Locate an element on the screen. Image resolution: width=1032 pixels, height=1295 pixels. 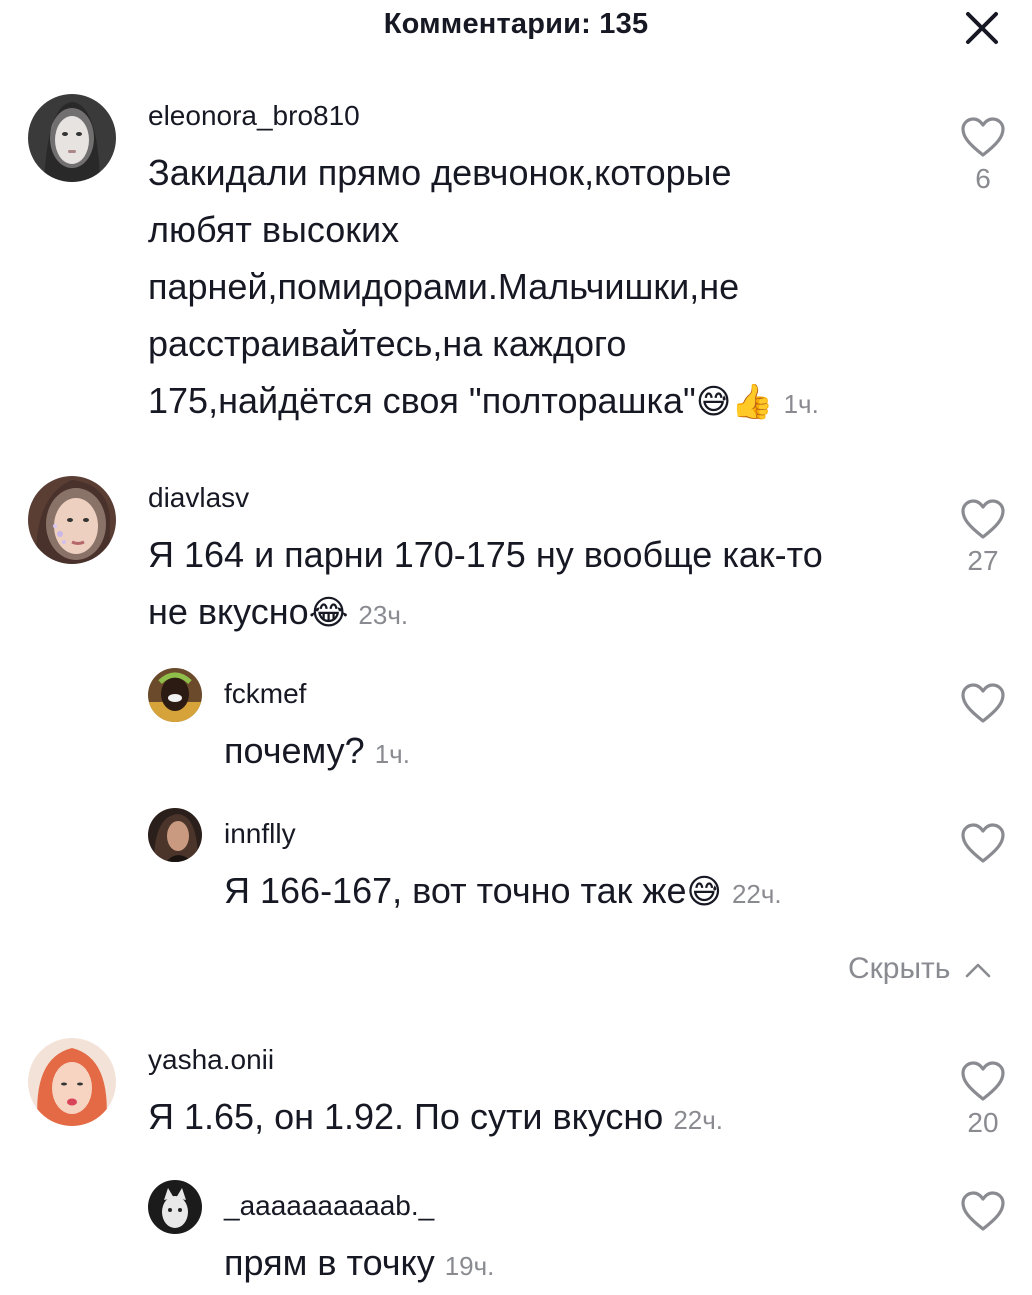
comments-count-title: Комментарии: 135 is located at coordinates (516, 24).